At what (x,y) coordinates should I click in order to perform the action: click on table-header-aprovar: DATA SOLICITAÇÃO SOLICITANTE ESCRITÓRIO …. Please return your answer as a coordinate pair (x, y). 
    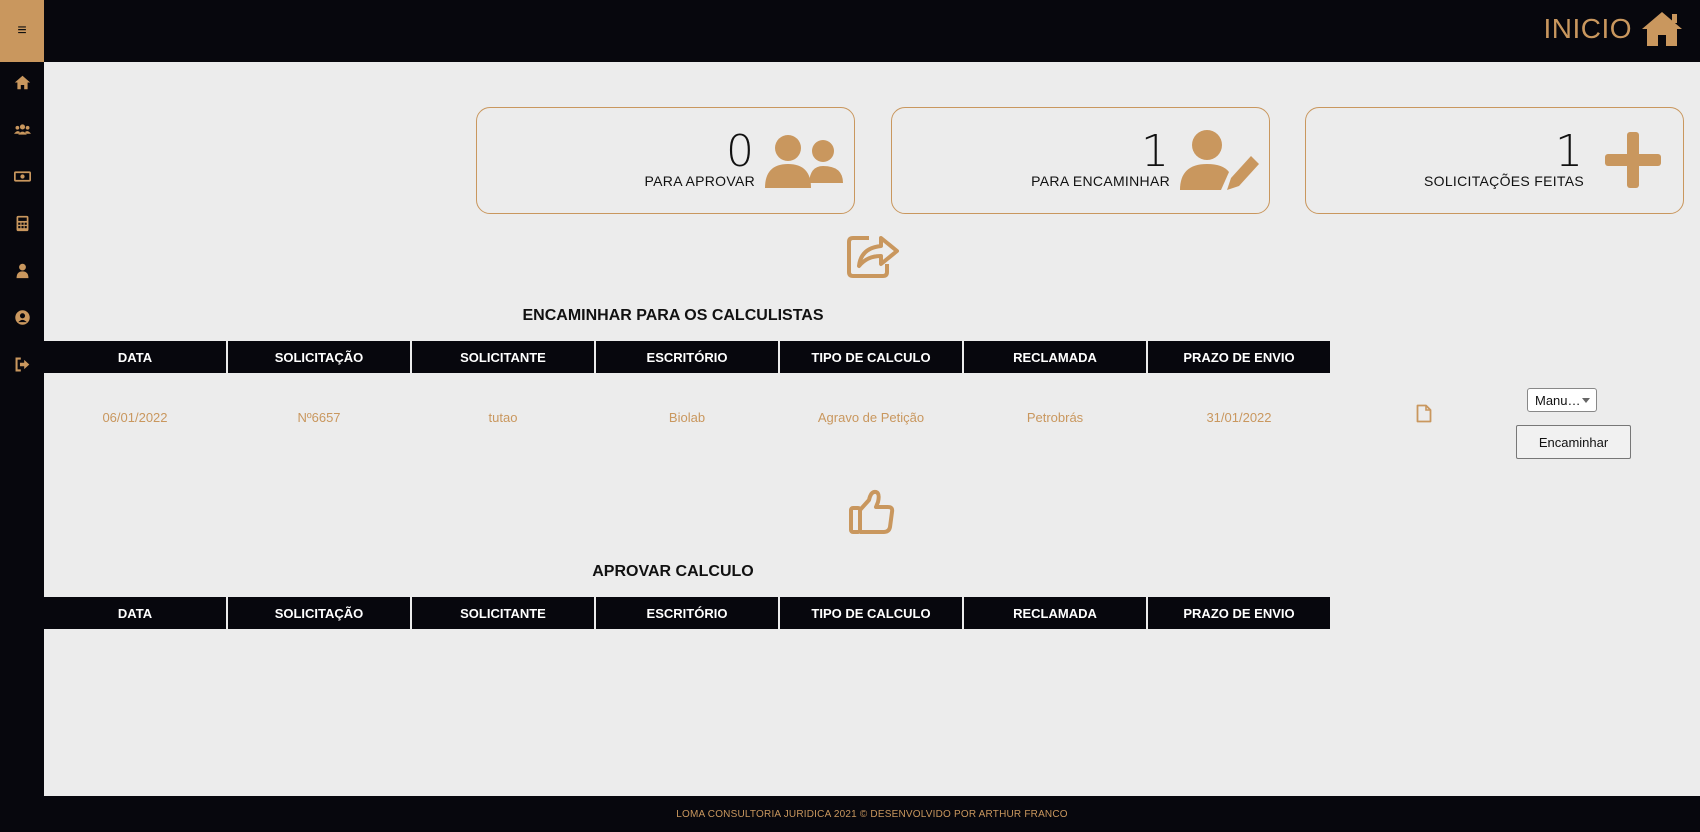
    Looking at the image, I should click on (687, 613).